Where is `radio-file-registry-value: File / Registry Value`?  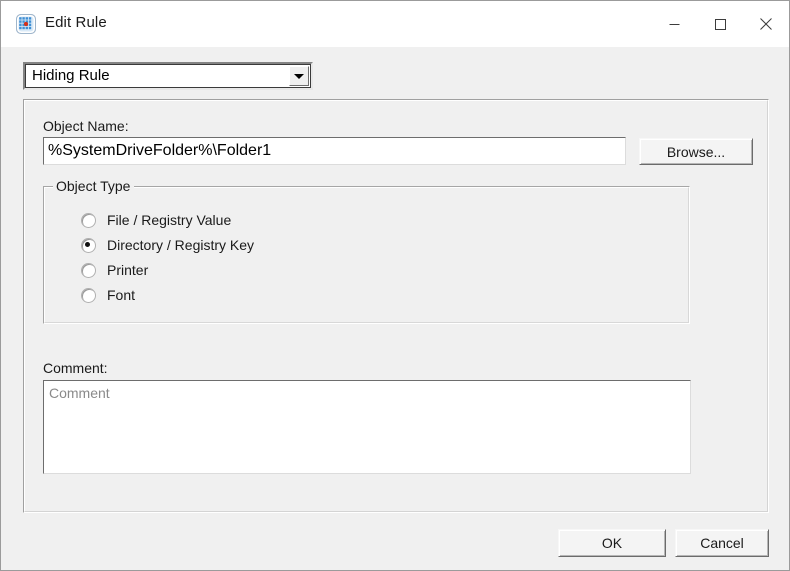 radio-file-registry-value: File / Registry Value is located at coordinates (156, 220).